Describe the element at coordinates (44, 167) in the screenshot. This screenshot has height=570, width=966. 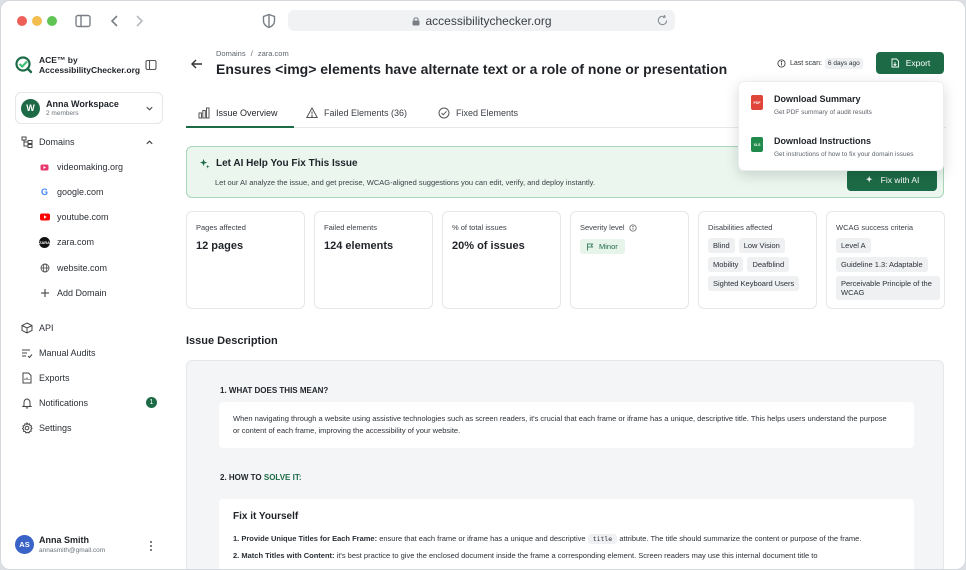
I see `videomaking-favicon` at that location.